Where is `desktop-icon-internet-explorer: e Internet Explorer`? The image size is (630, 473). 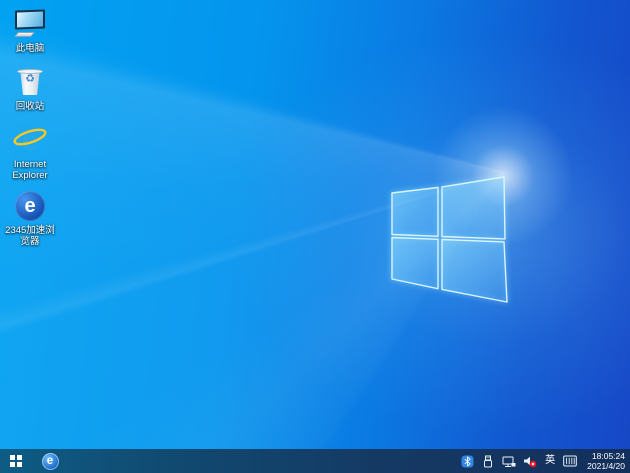
desktop-icon-internet-explorer: e Internet Explorer is located at coordinates (30, 152).